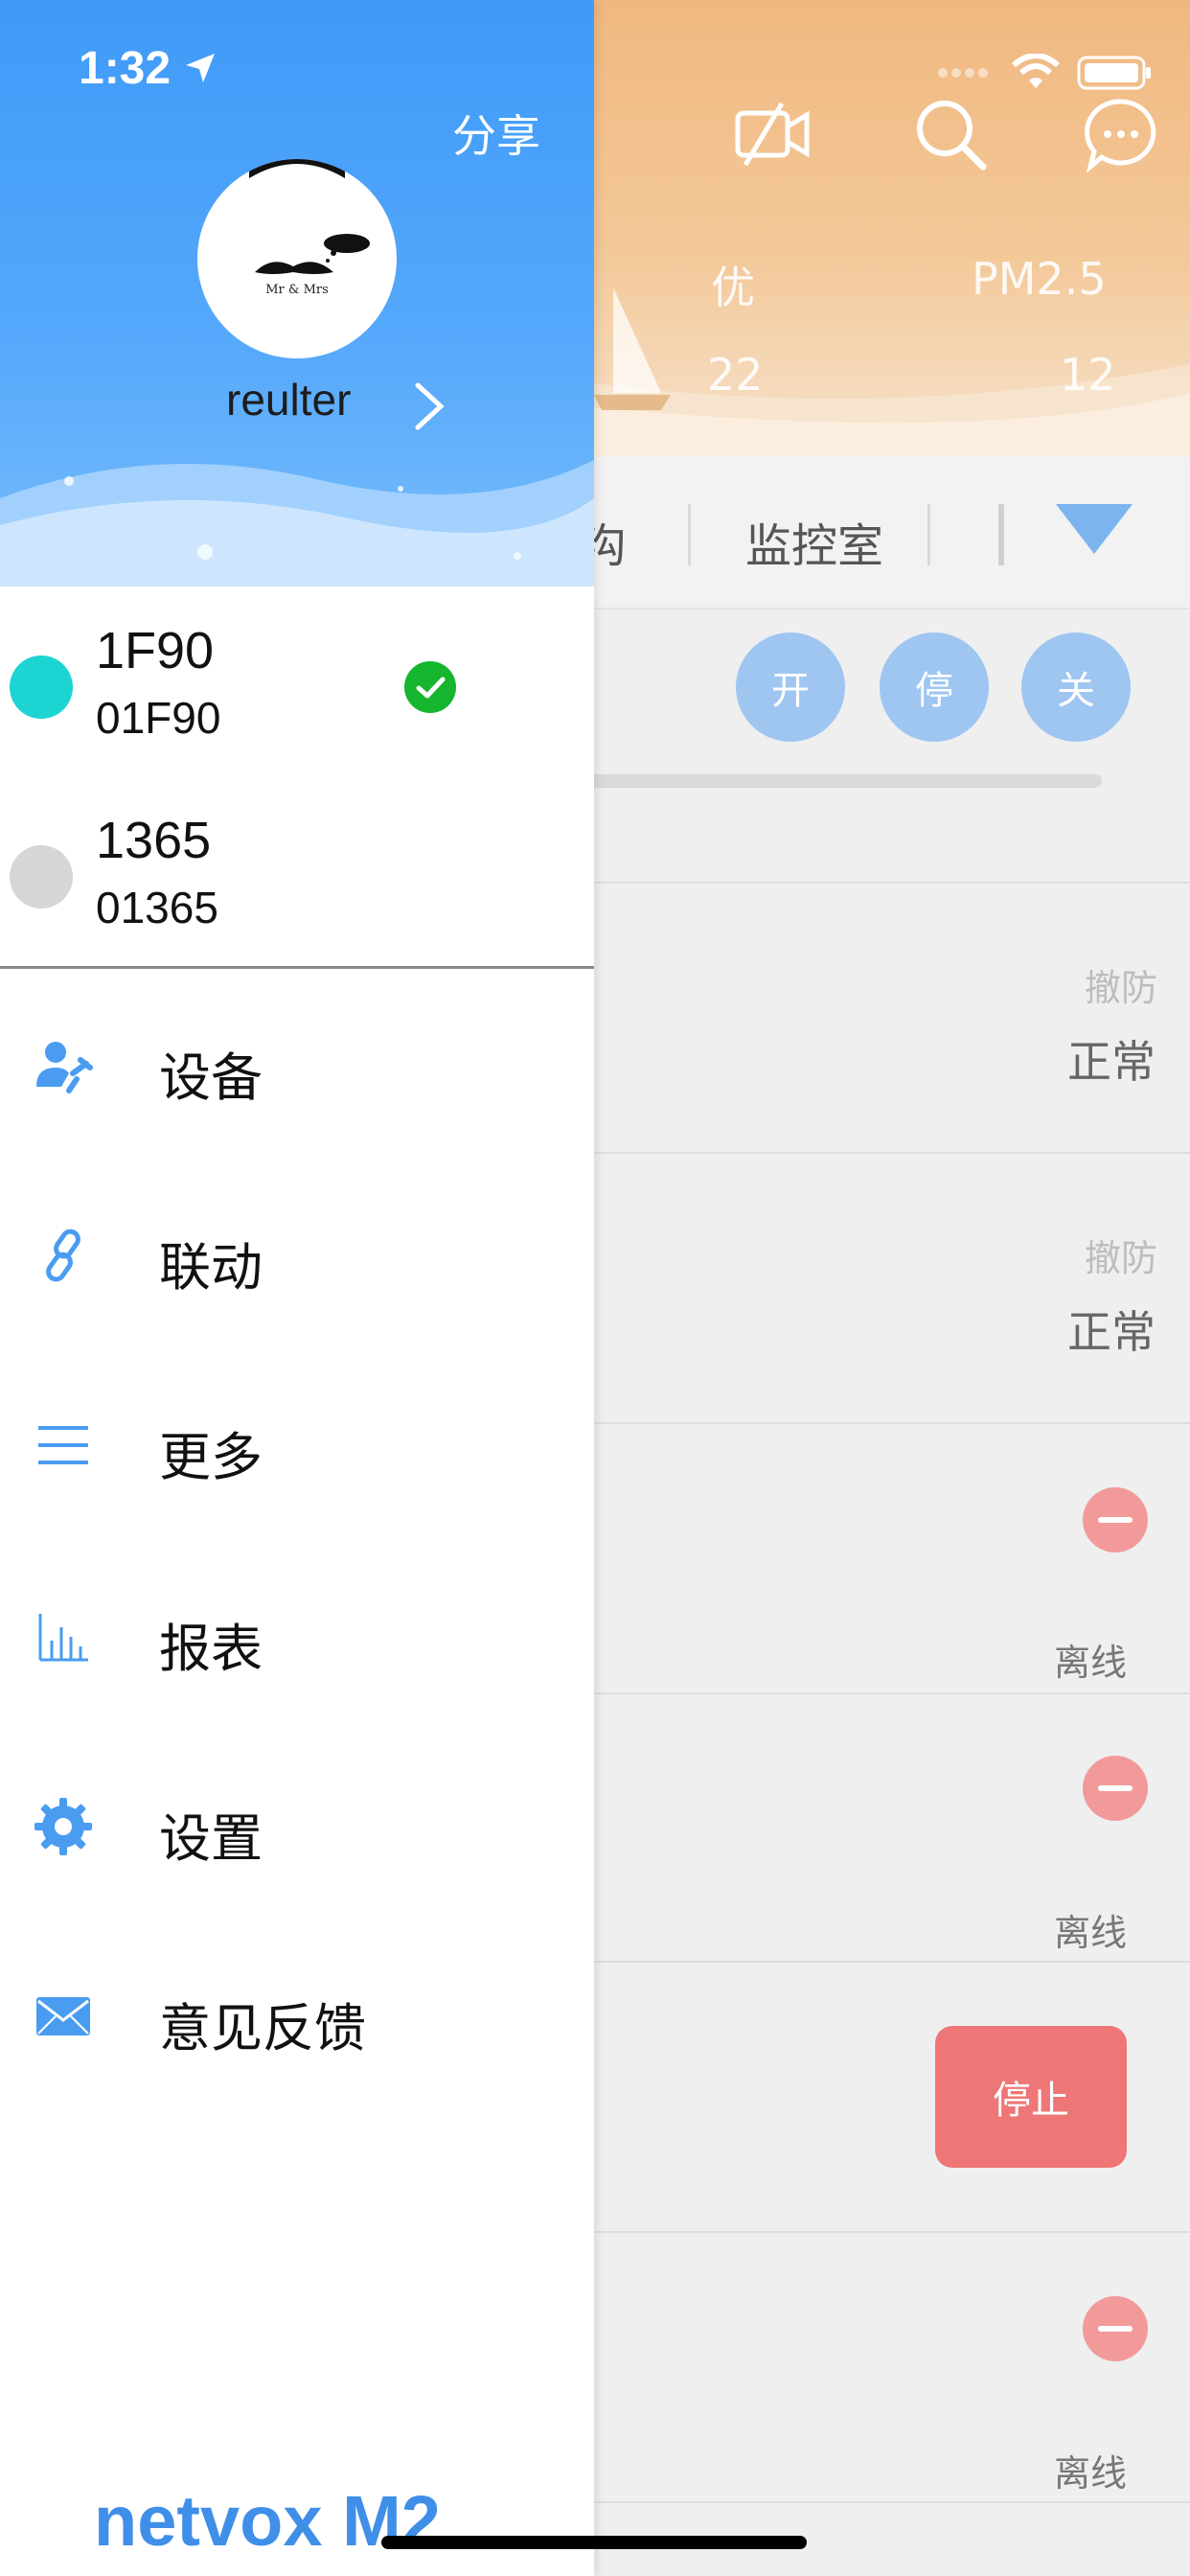 This screenshot has width=1190, height=2576. I want to click on pm25-value: 12, so click(1088, 375).